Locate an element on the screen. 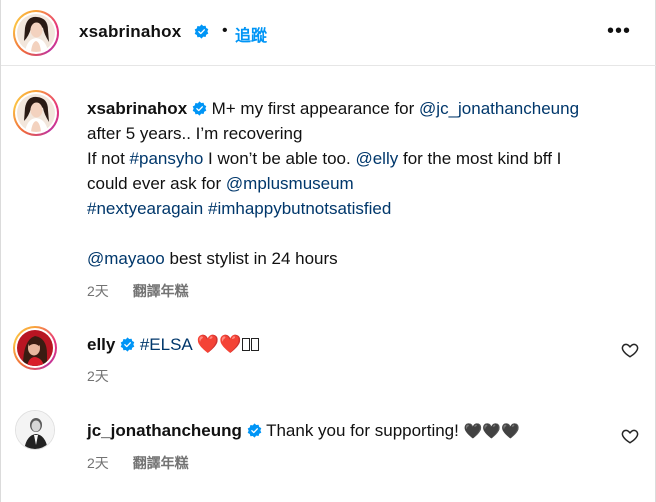  post-header: xsabrinahox • 追蹤 ••• is located at coordinates (328, 33).